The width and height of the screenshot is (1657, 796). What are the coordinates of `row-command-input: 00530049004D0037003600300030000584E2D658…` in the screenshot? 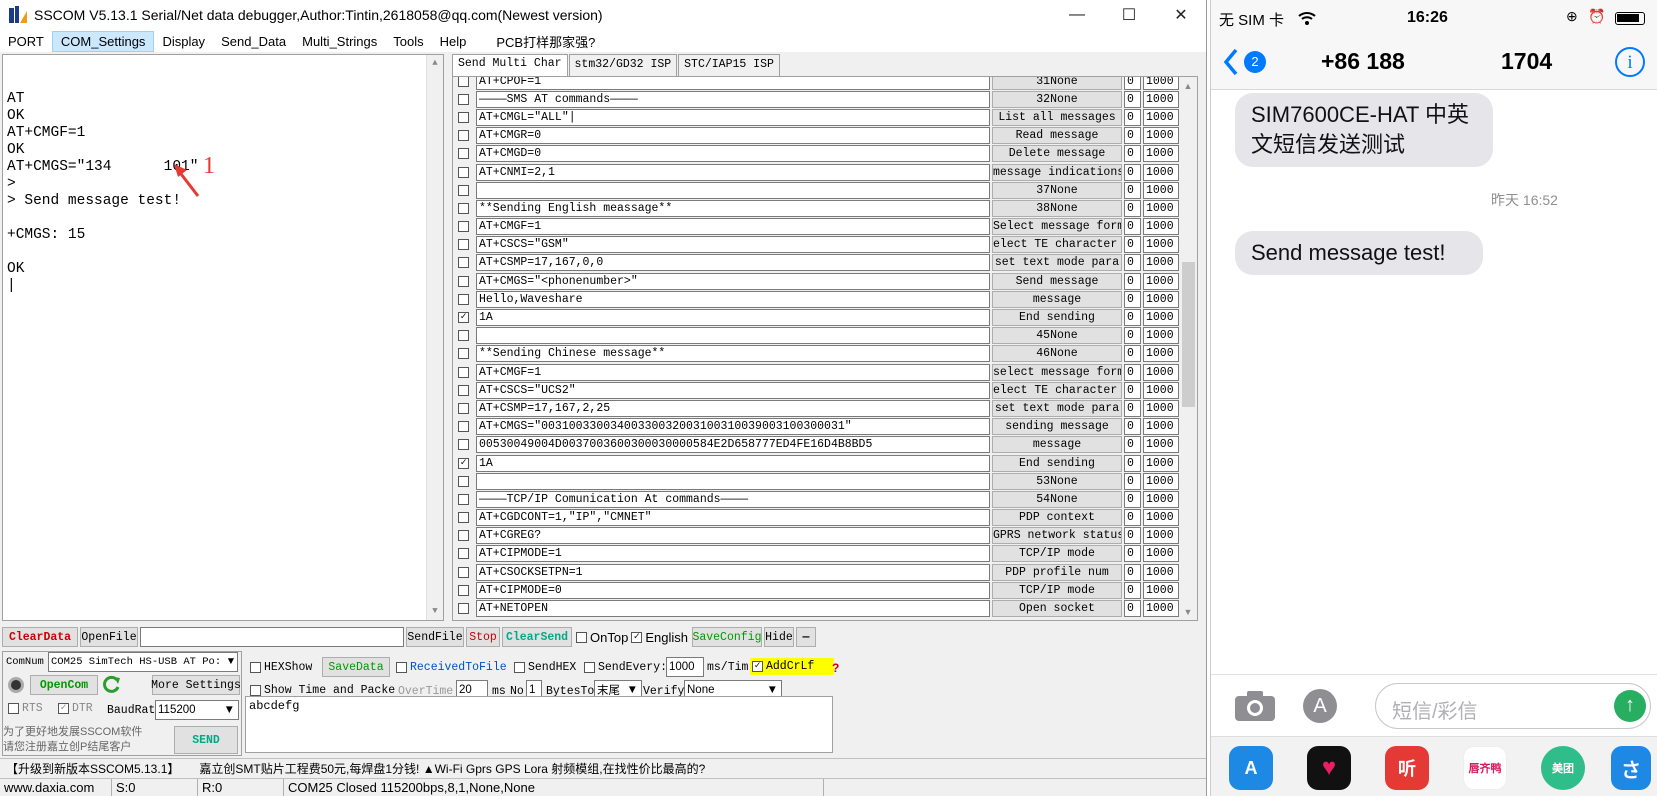 It's located at (733, 445).